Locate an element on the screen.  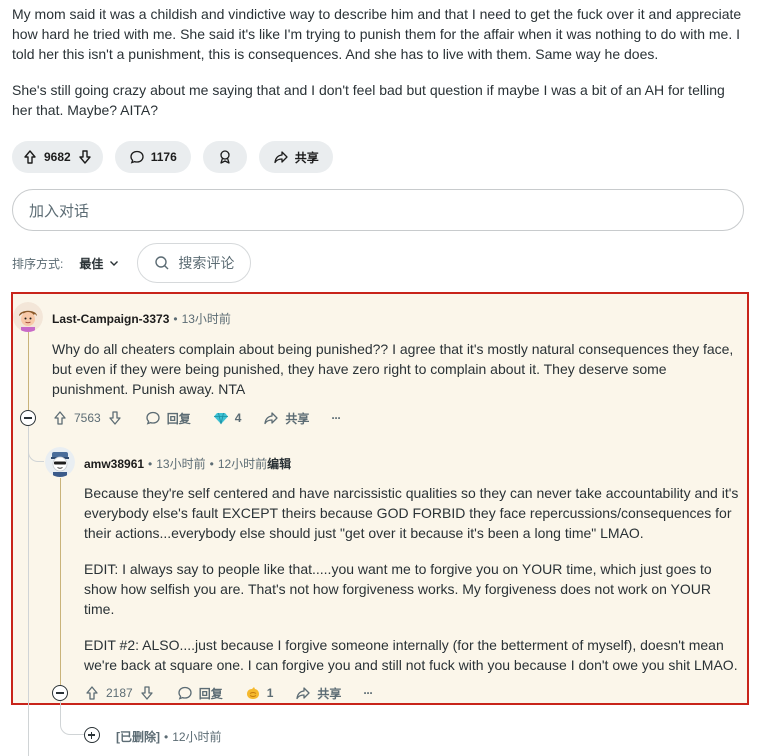
diamond-award-icon is located at coordinates (220, 418).